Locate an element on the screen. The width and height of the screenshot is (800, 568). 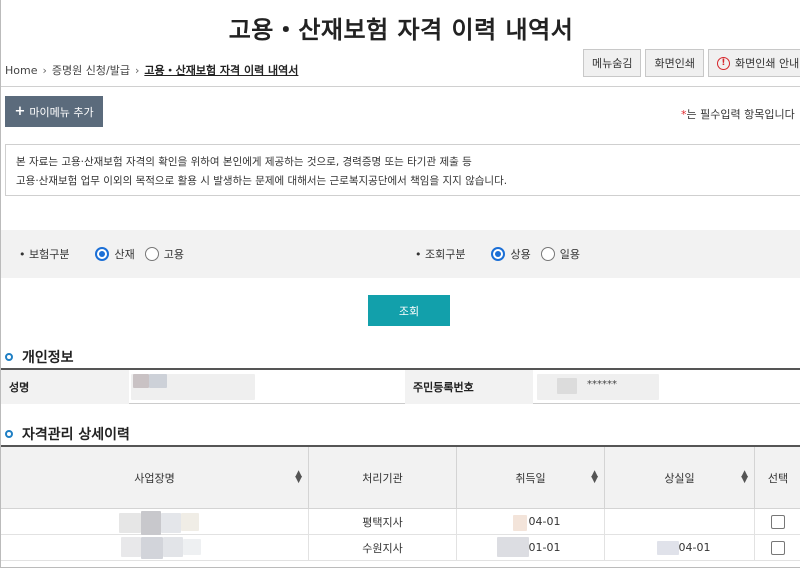
table-cell-acquired: 04-01 is located at coordinates (531, 522).